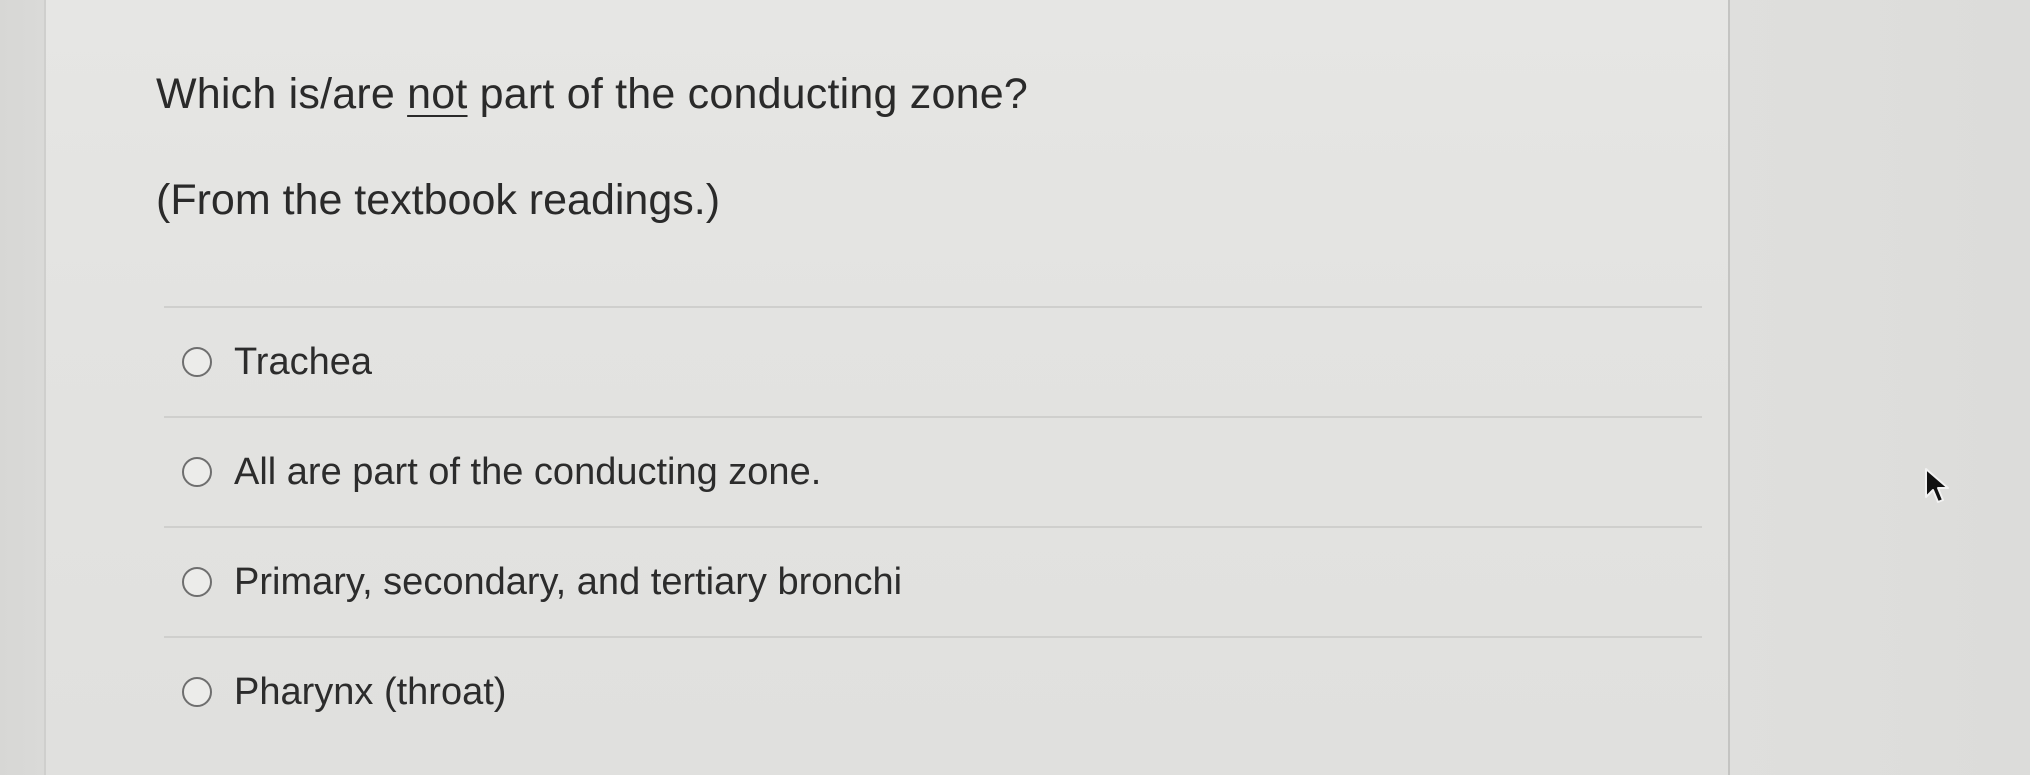  I want to click on answer-label: Pharynx (throat), so click(370, 691).